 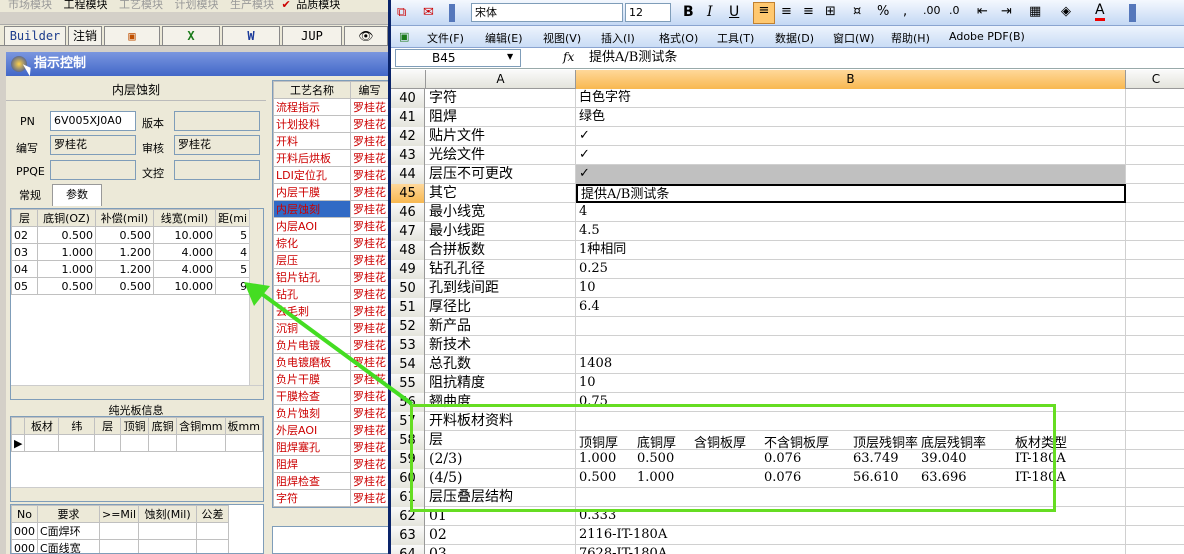 What do you see at coordinates (1155, 79) in the screenshot?
I see `column-header-c: C` at bounding box center [1155, 79].